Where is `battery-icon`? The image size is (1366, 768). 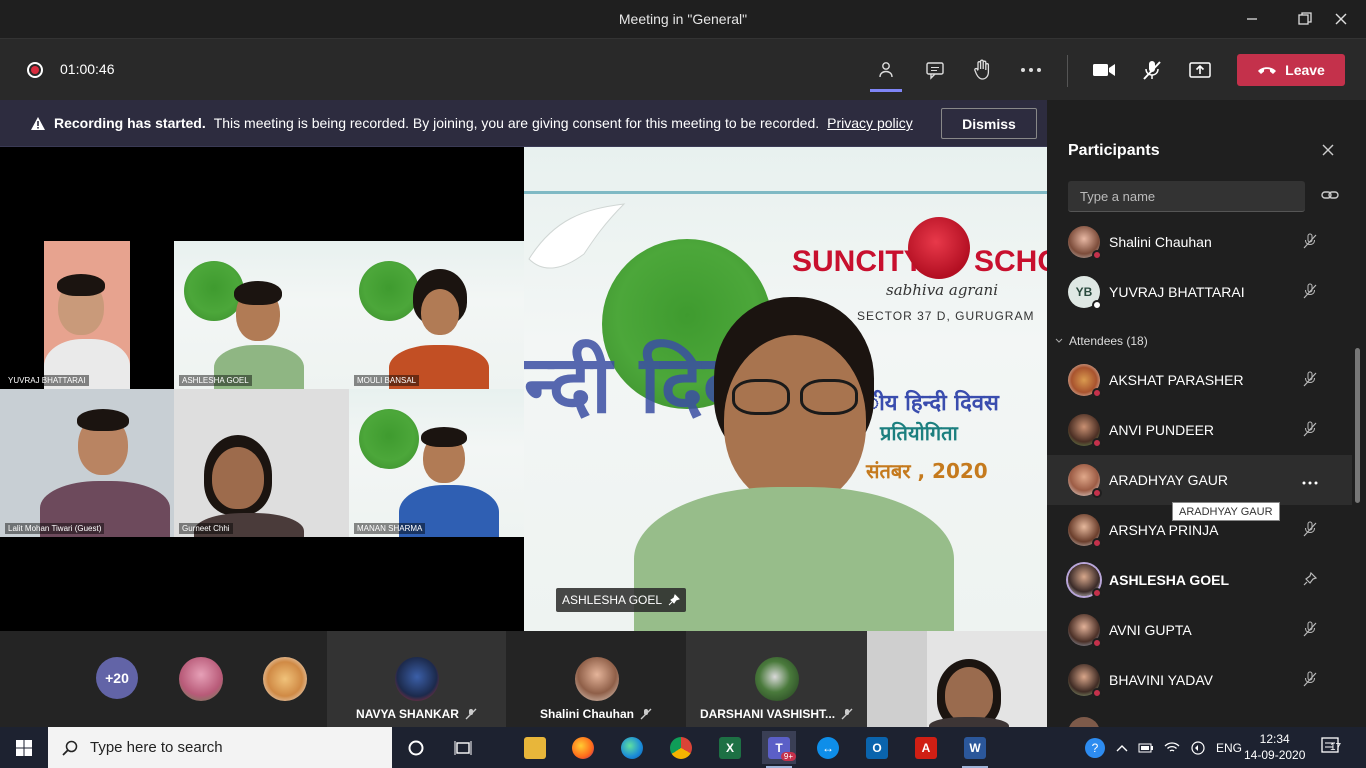
battery-icon is located at coordinates (1146, 748).